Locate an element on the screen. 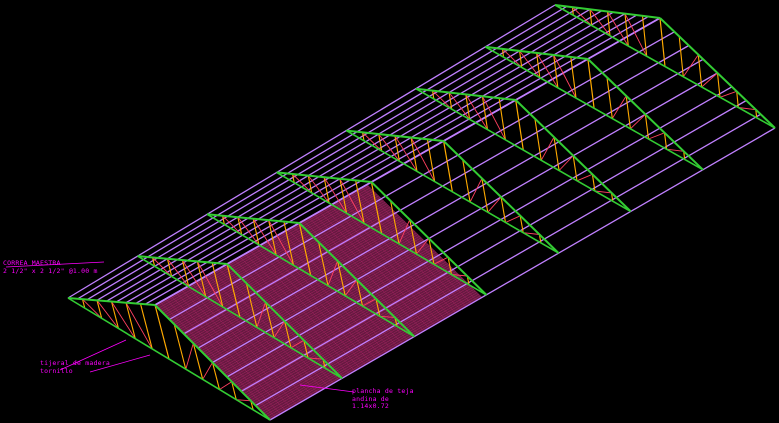 This screenshot has width=779, height=423. truss-king-post is located at coordinates (662, 42).